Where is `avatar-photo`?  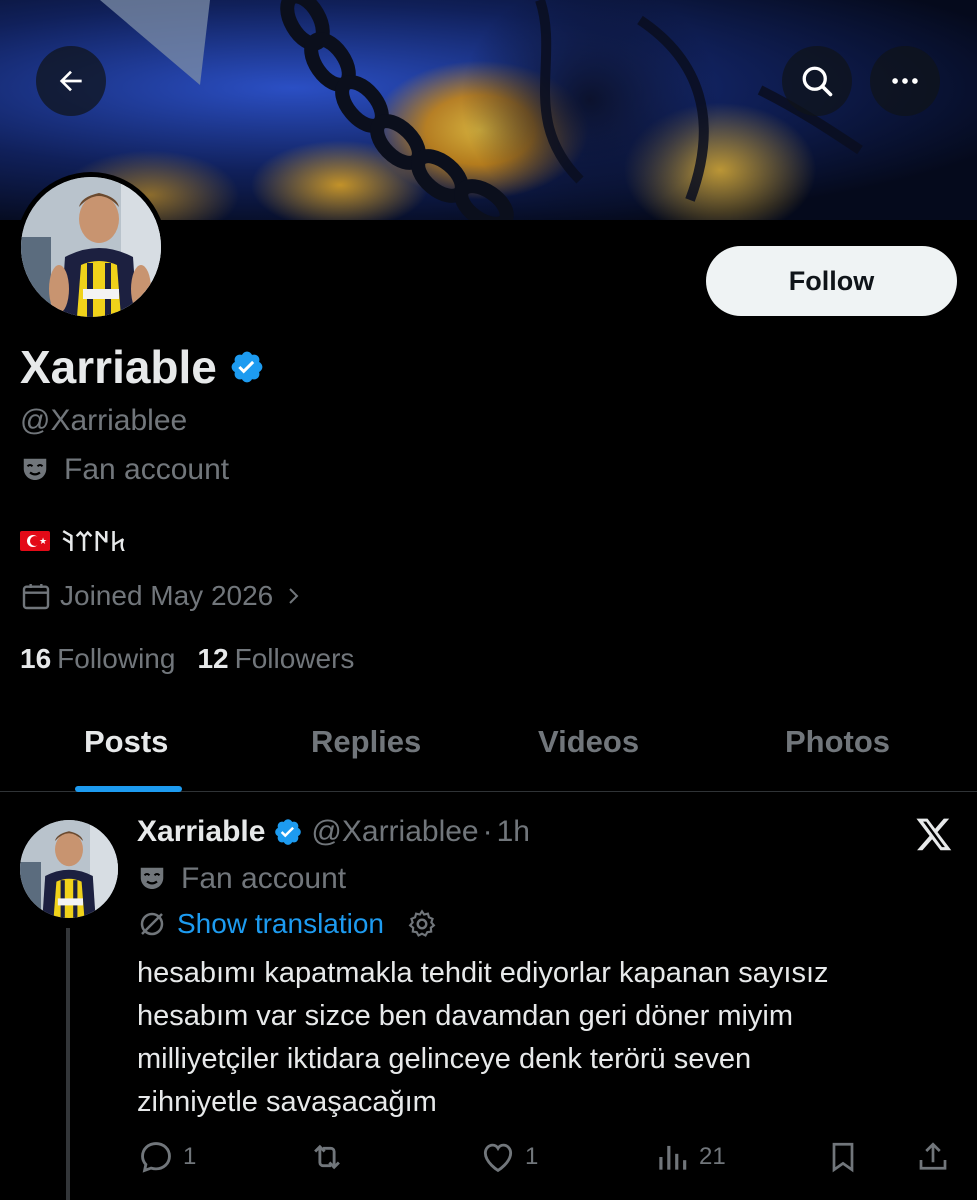
avatar-photo is located at coordinates (91, 247).